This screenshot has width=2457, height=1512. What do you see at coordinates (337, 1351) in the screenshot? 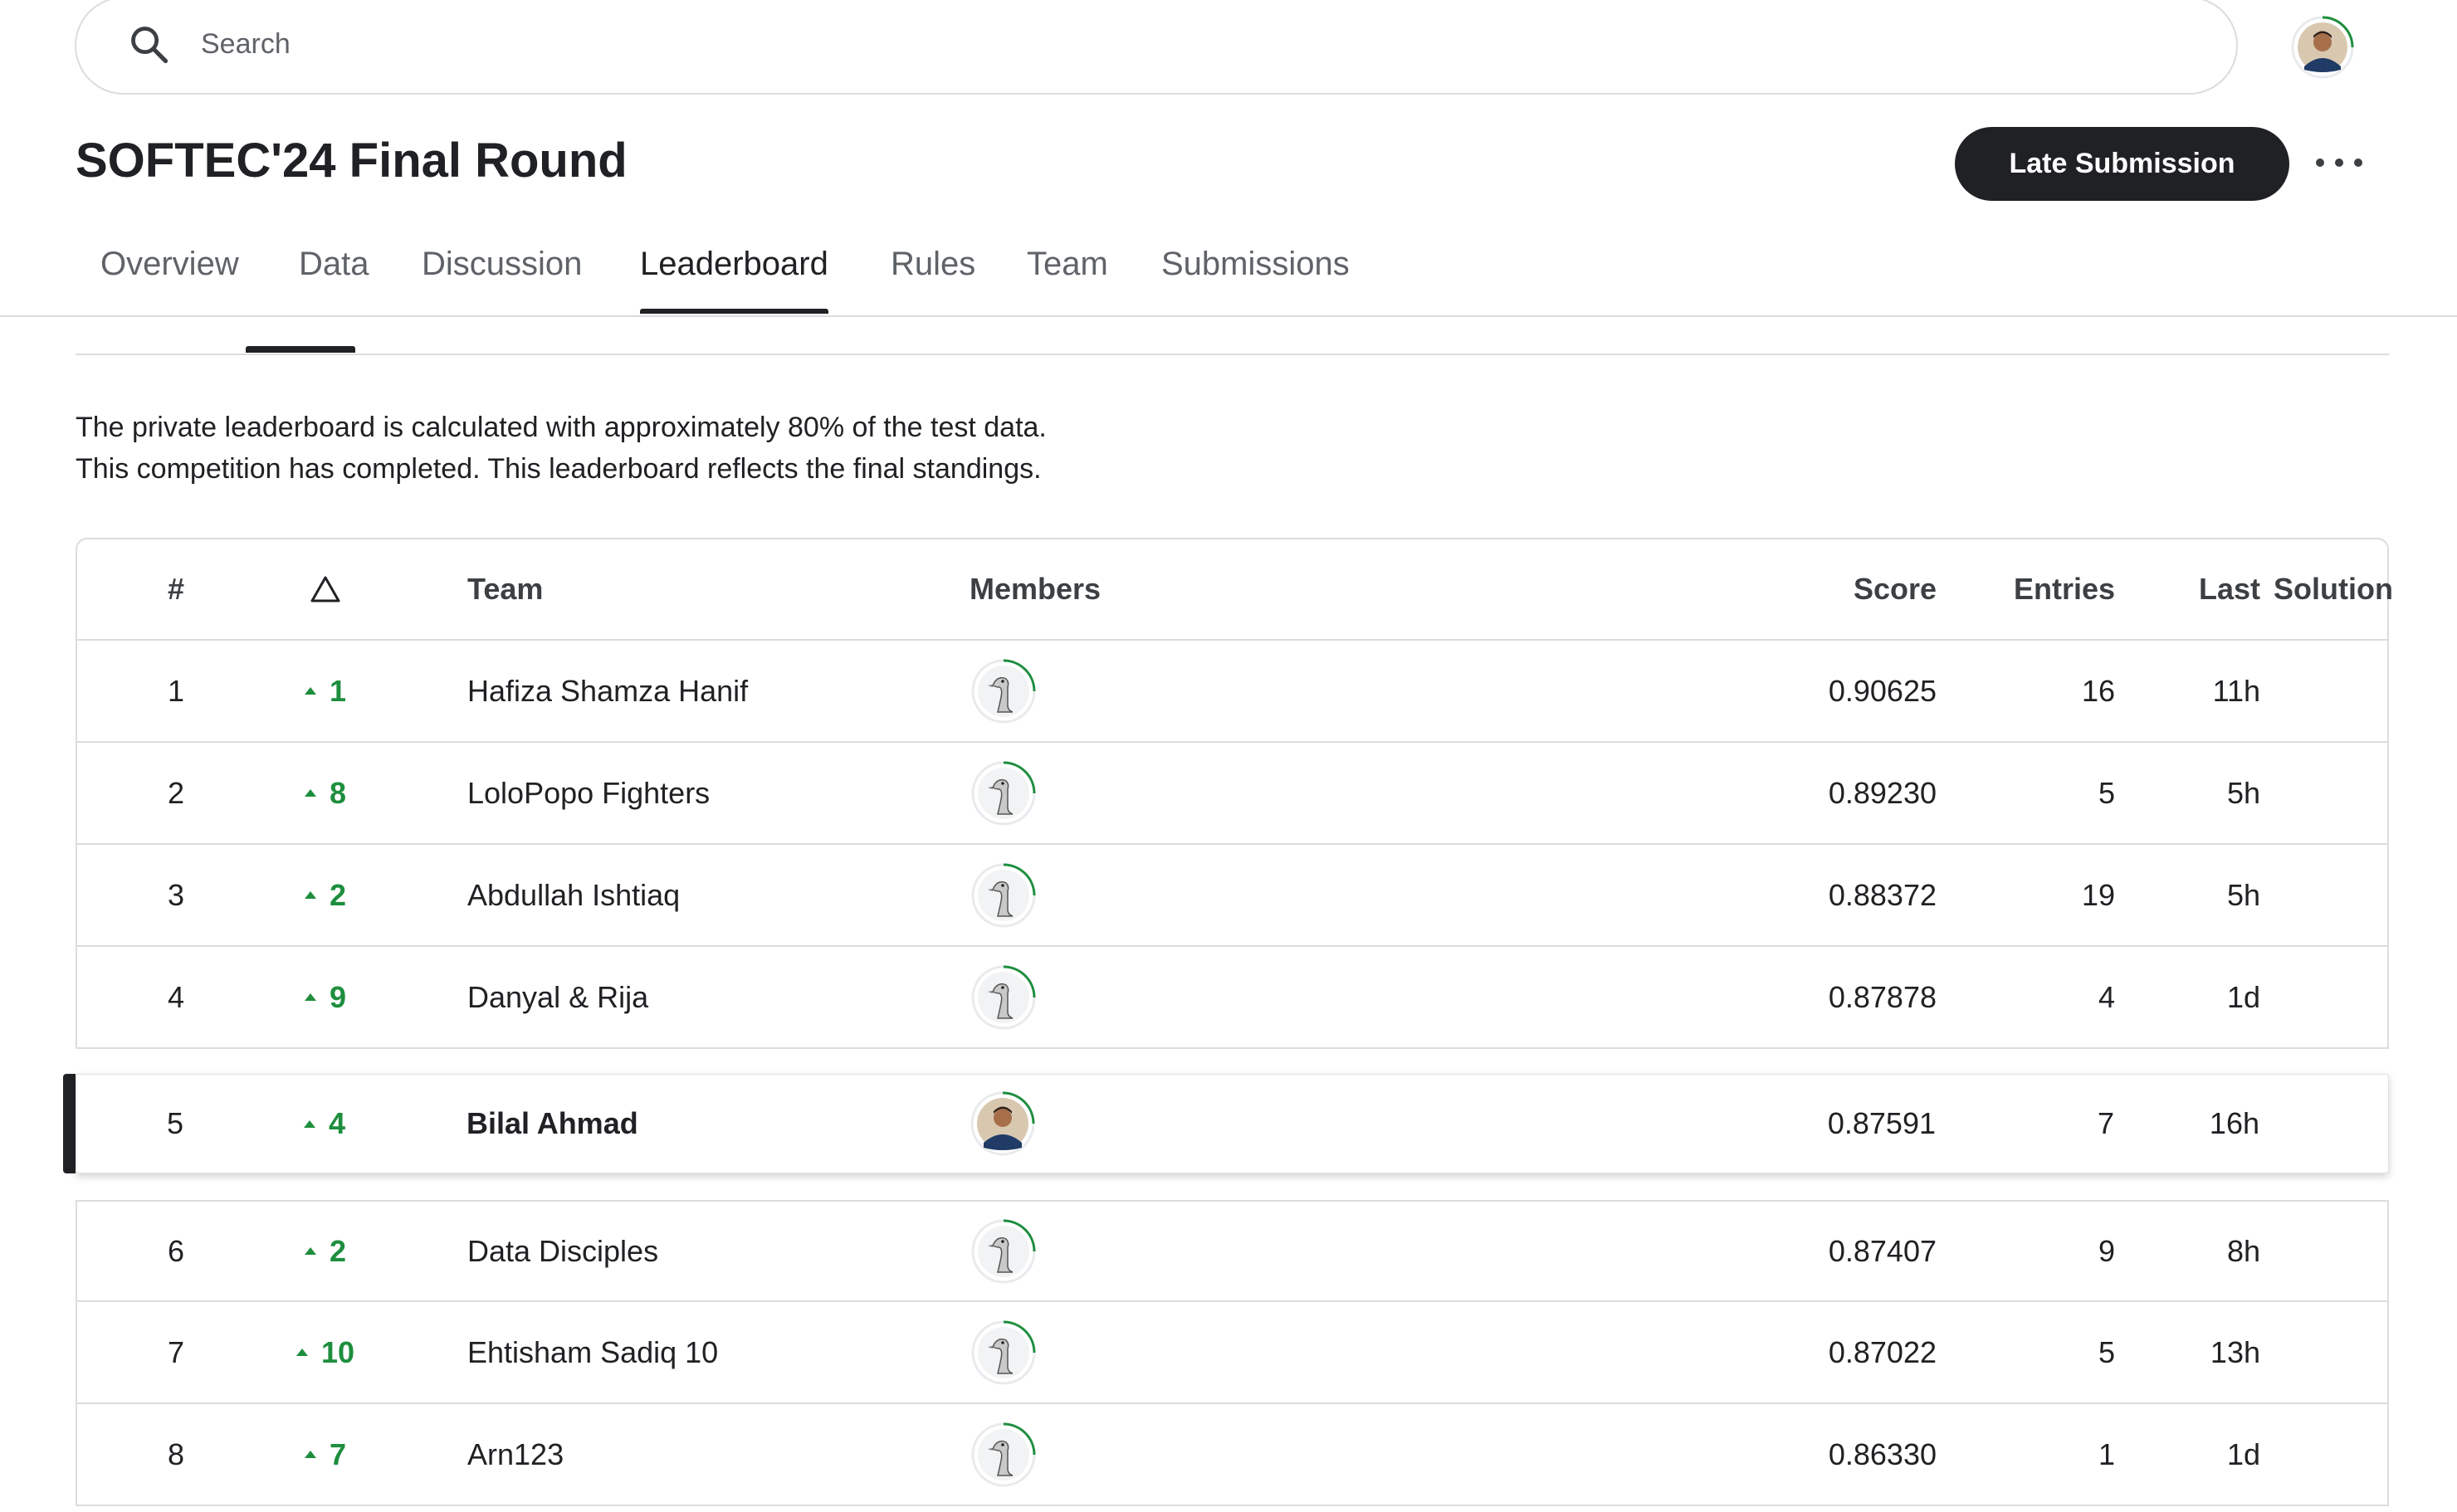
I see `row-delta-value: 10` at bounding box center [337, 1351].